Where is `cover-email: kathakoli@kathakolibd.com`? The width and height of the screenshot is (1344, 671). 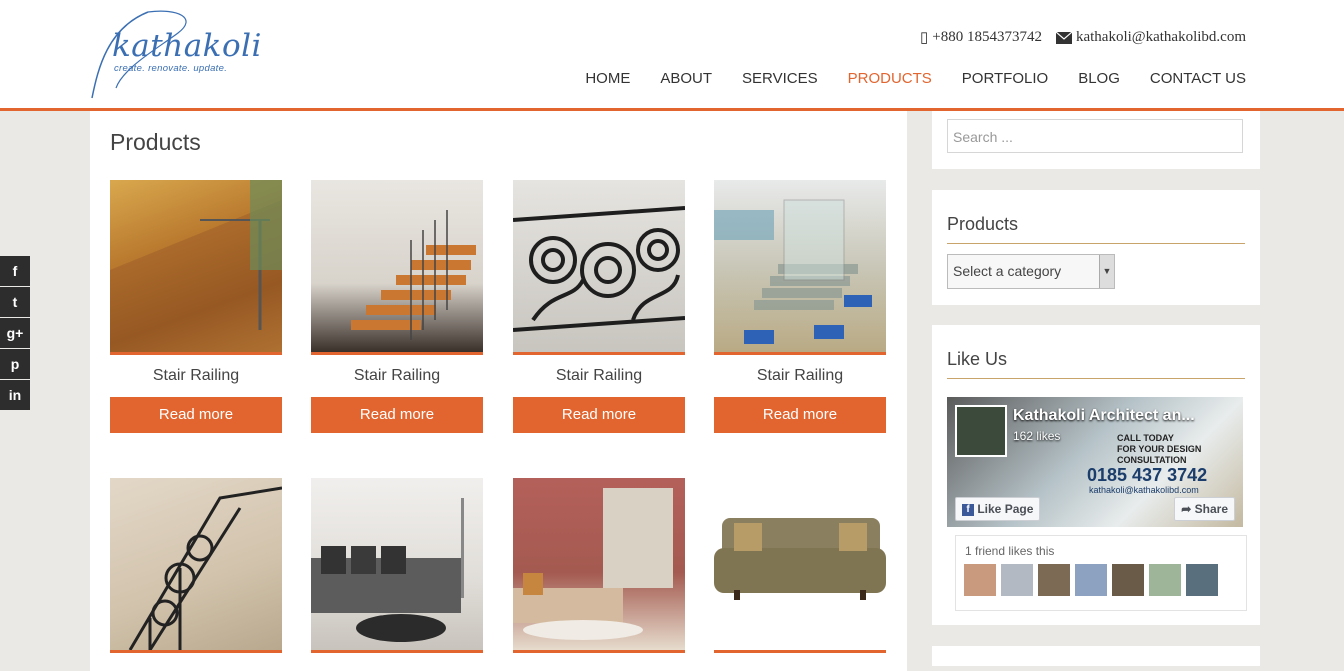 cover-email: kathakoli@kathakolibd.com is located at coordinates (1144, 490).